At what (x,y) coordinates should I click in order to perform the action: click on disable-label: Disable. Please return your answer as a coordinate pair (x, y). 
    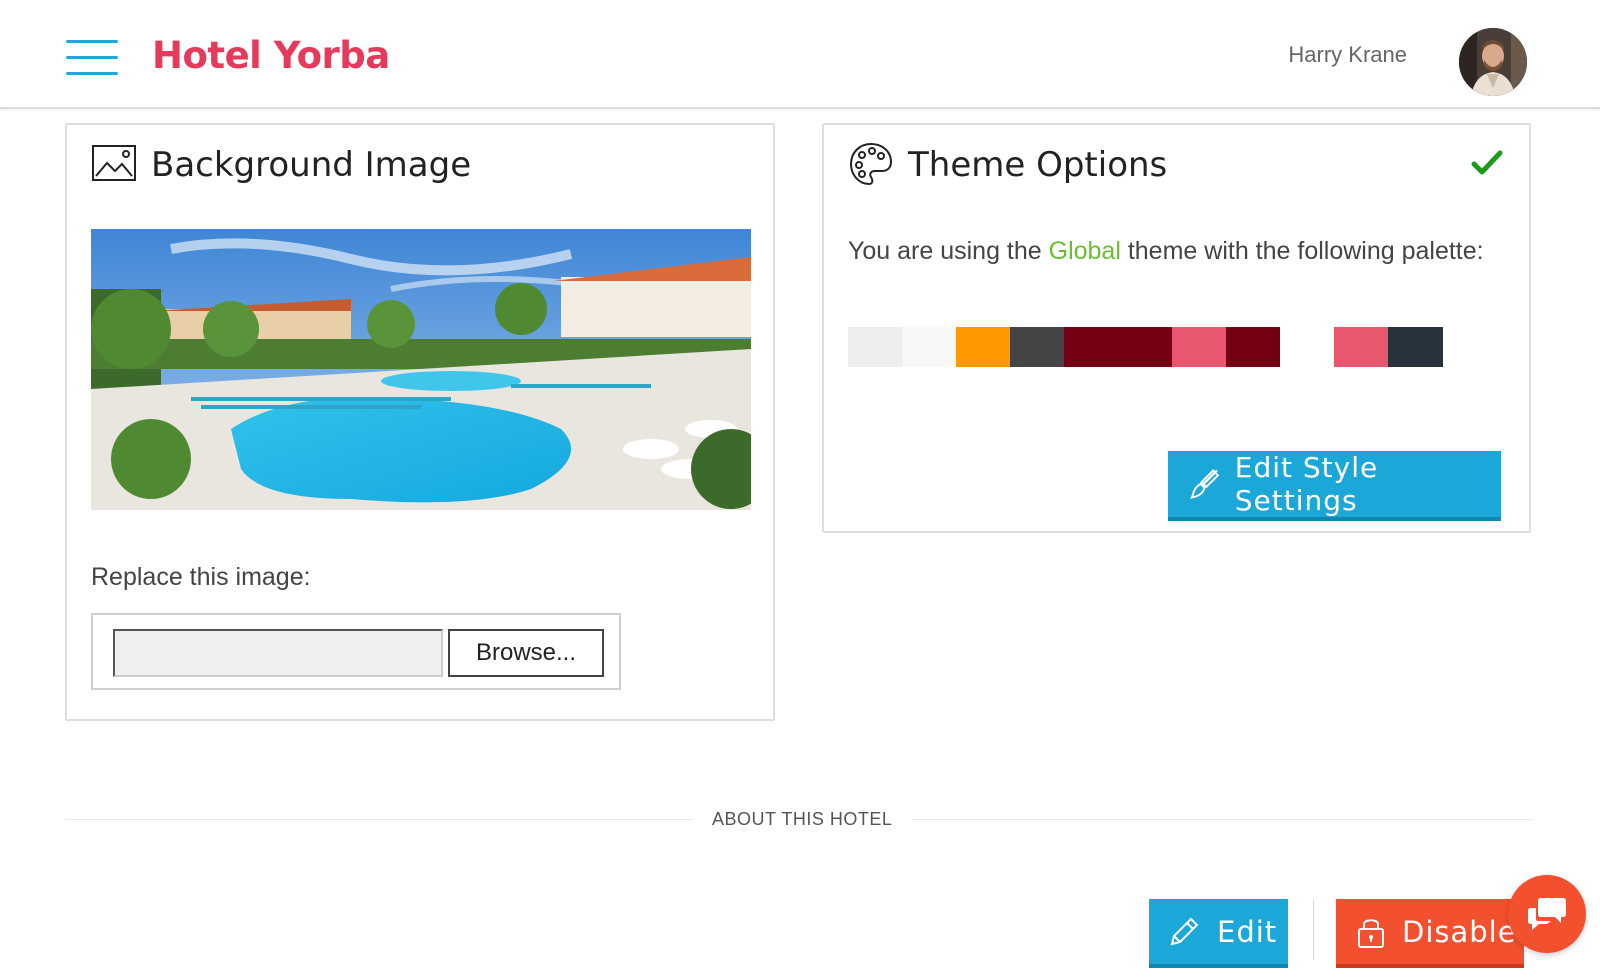
    Looking at the image, I should click on (1459, 931).